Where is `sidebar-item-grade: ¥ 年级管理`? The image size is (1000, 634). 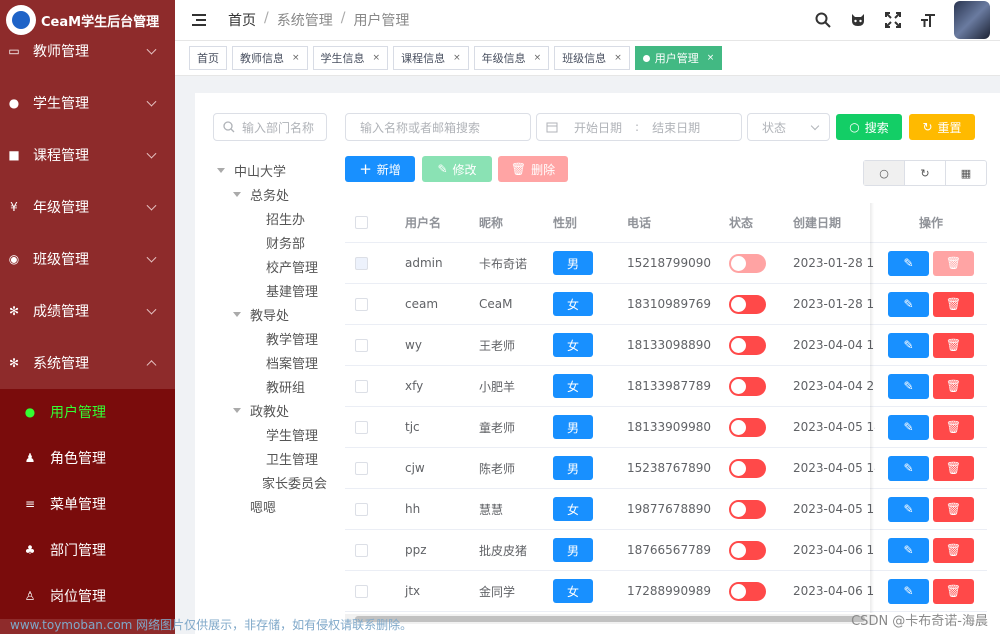
sidebar-item-grade: ¥ 年级管理 is located at coordinates (87, 207).